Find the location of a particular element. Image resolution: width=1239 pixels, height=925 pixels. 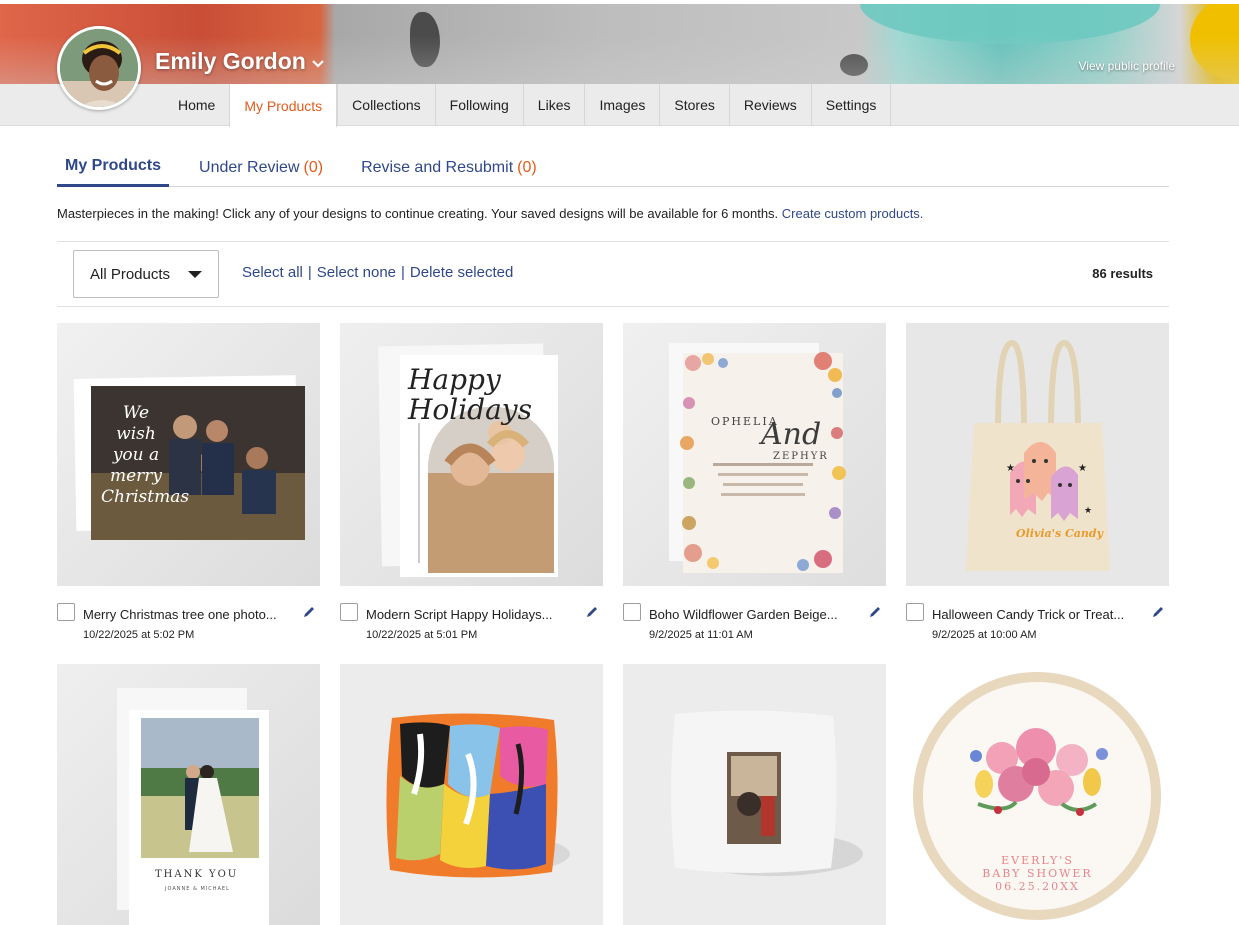

card-script-text: Happy Holidays is located at coordinates (470, 394).